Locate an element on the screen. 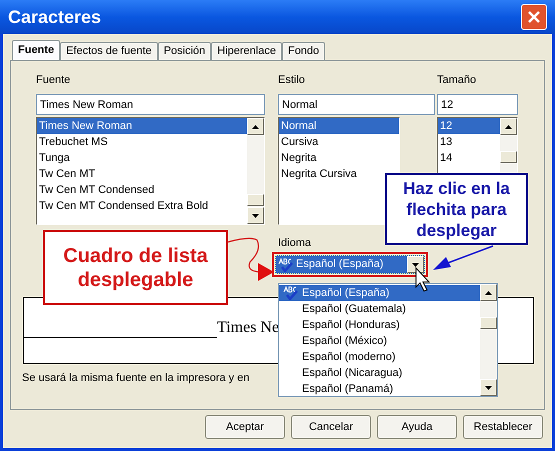 Image resolution: width=555 pixels, height=451 pixels. dropdown-option: Español (México) is located at coordinates (379, 341).